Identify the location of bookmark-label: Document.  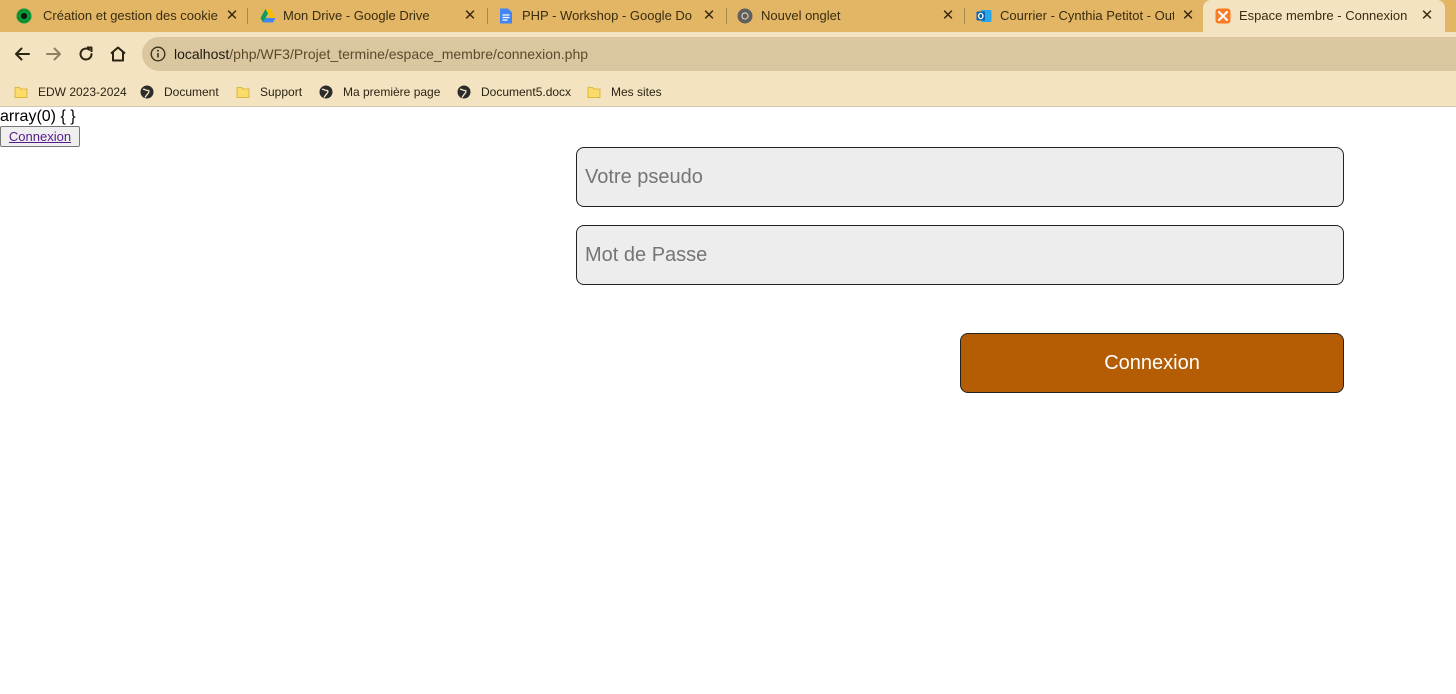
(191, 92).